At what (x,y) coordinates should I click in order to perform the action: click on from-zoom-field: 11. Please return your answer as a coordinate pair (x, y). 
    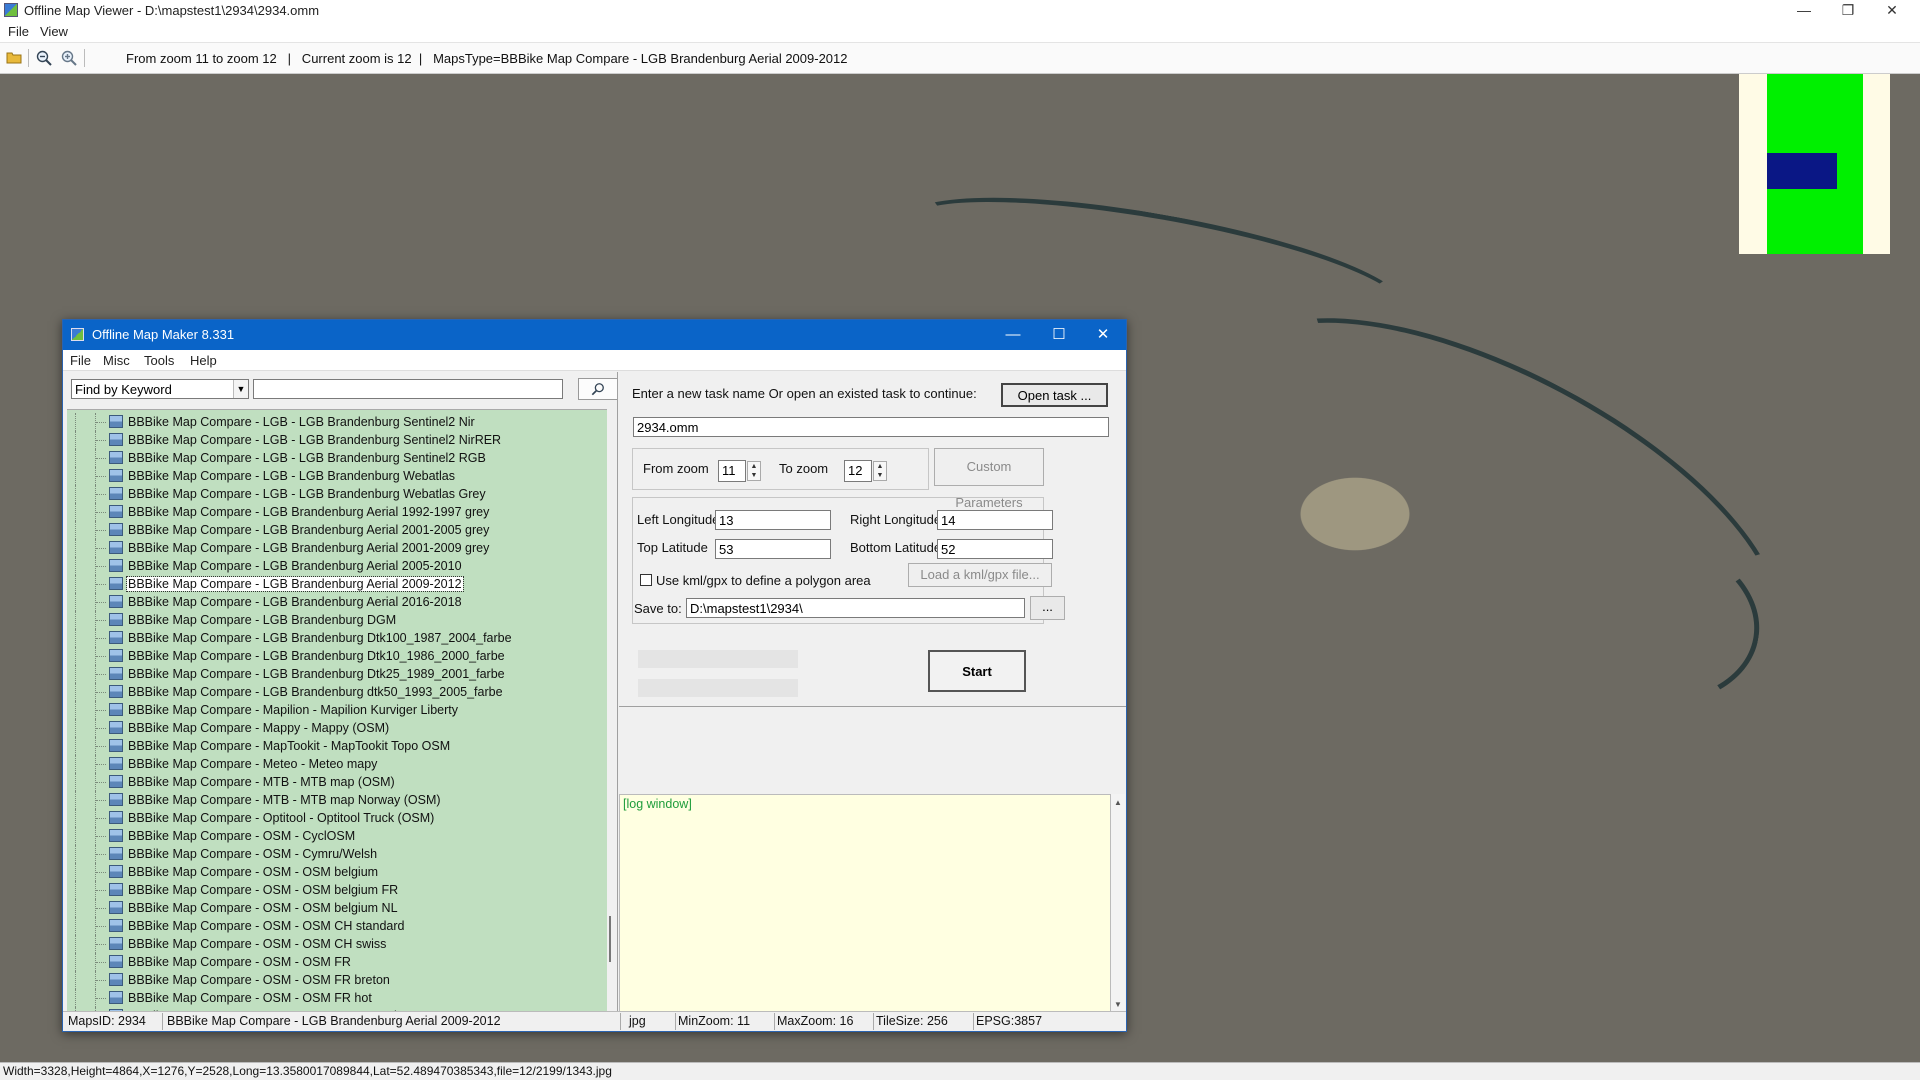
    Looking at the image, I should click on (732, 471).